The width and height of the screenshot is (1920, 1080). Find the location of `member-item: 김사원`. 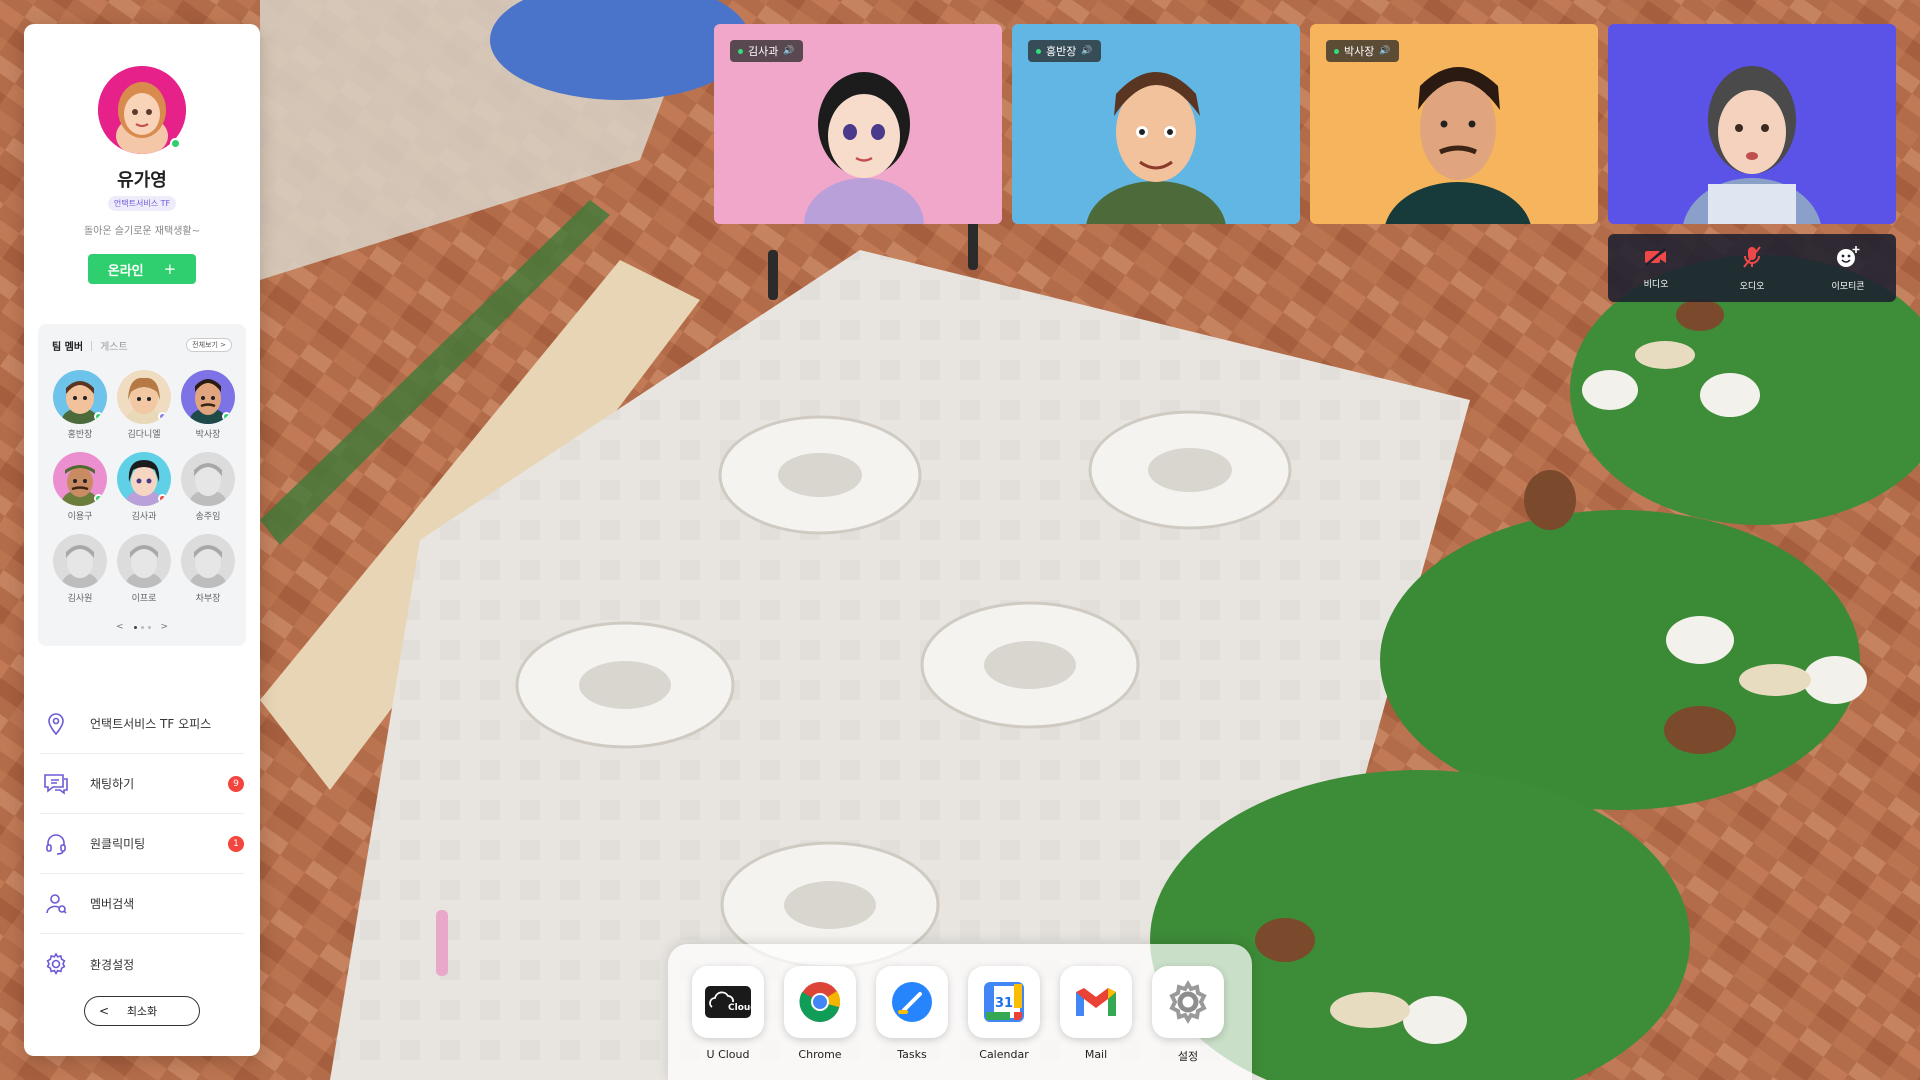

member-item: 김사원 is located at coordinates (80, 569).